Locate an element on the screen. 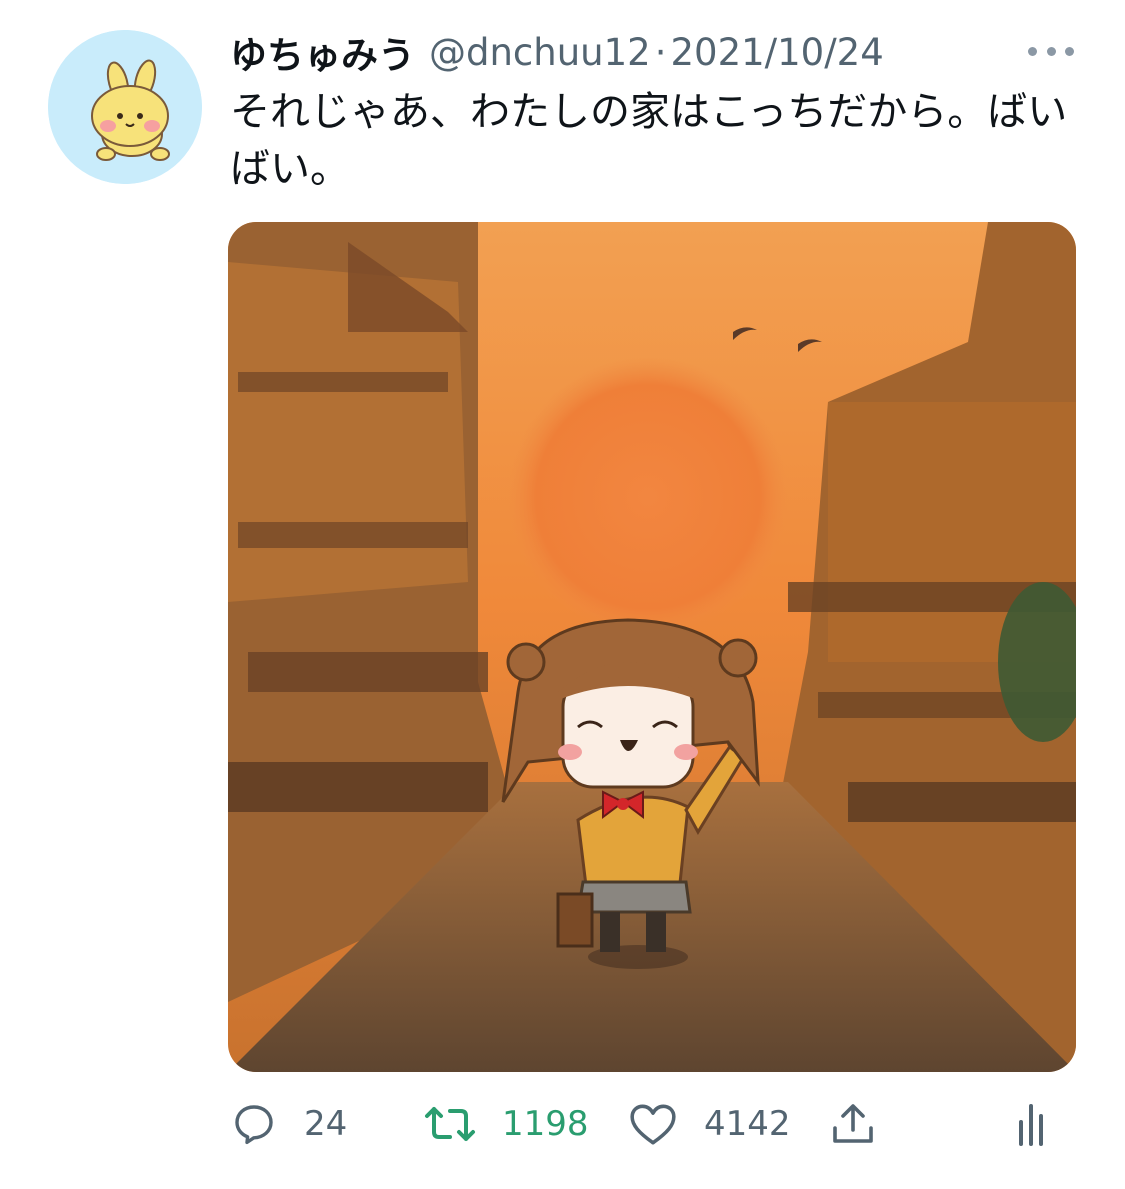 The image size is (1125, 1189). user-handle: @dnchuu12 is located at coordinates (540, 52).